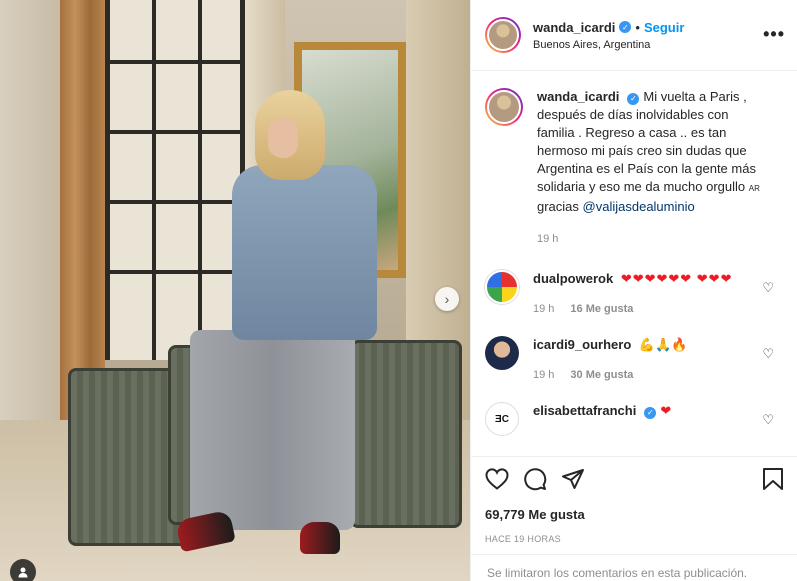 The width and height of the screenshot is (797, 581). Describe the element at coordinates (601, 375) in the screenshot. I see `comment-likes: 30 Me gusta` at that location.